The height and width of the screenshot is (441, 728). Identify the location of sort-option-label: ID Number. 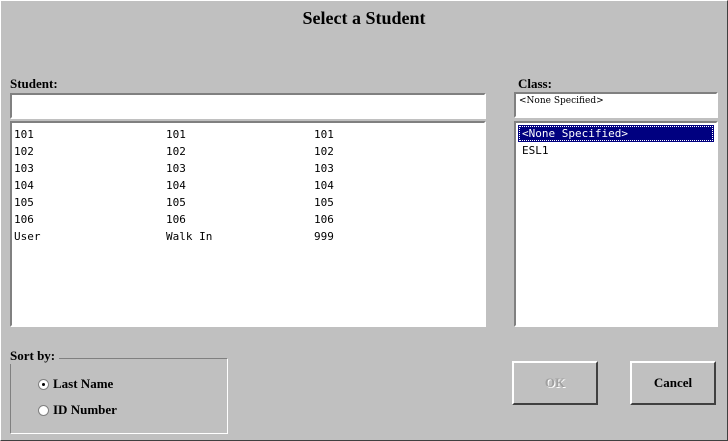
(85, 409).